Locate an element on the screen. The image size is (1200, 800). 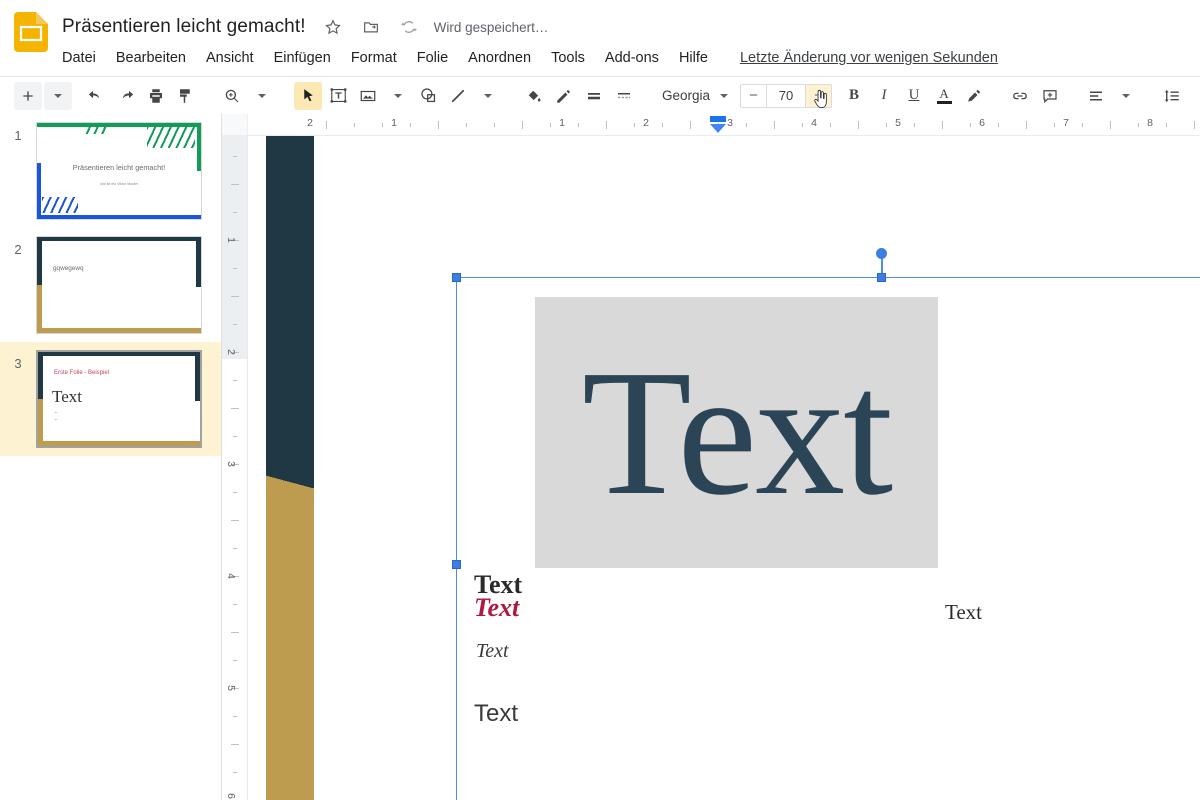
underline-glyph: U is located at coordinates (914, 95).